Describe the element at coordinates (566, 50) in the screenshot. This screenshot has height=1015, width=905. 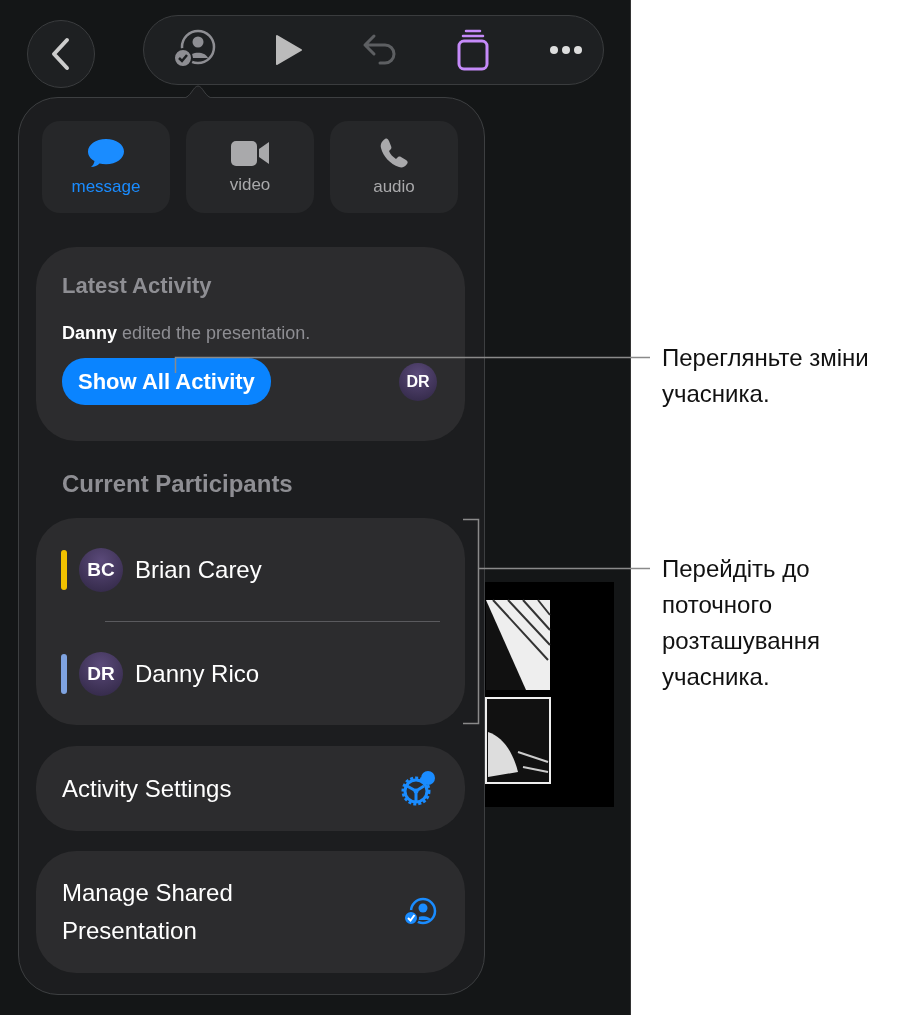
I see `more-icon` at that location.